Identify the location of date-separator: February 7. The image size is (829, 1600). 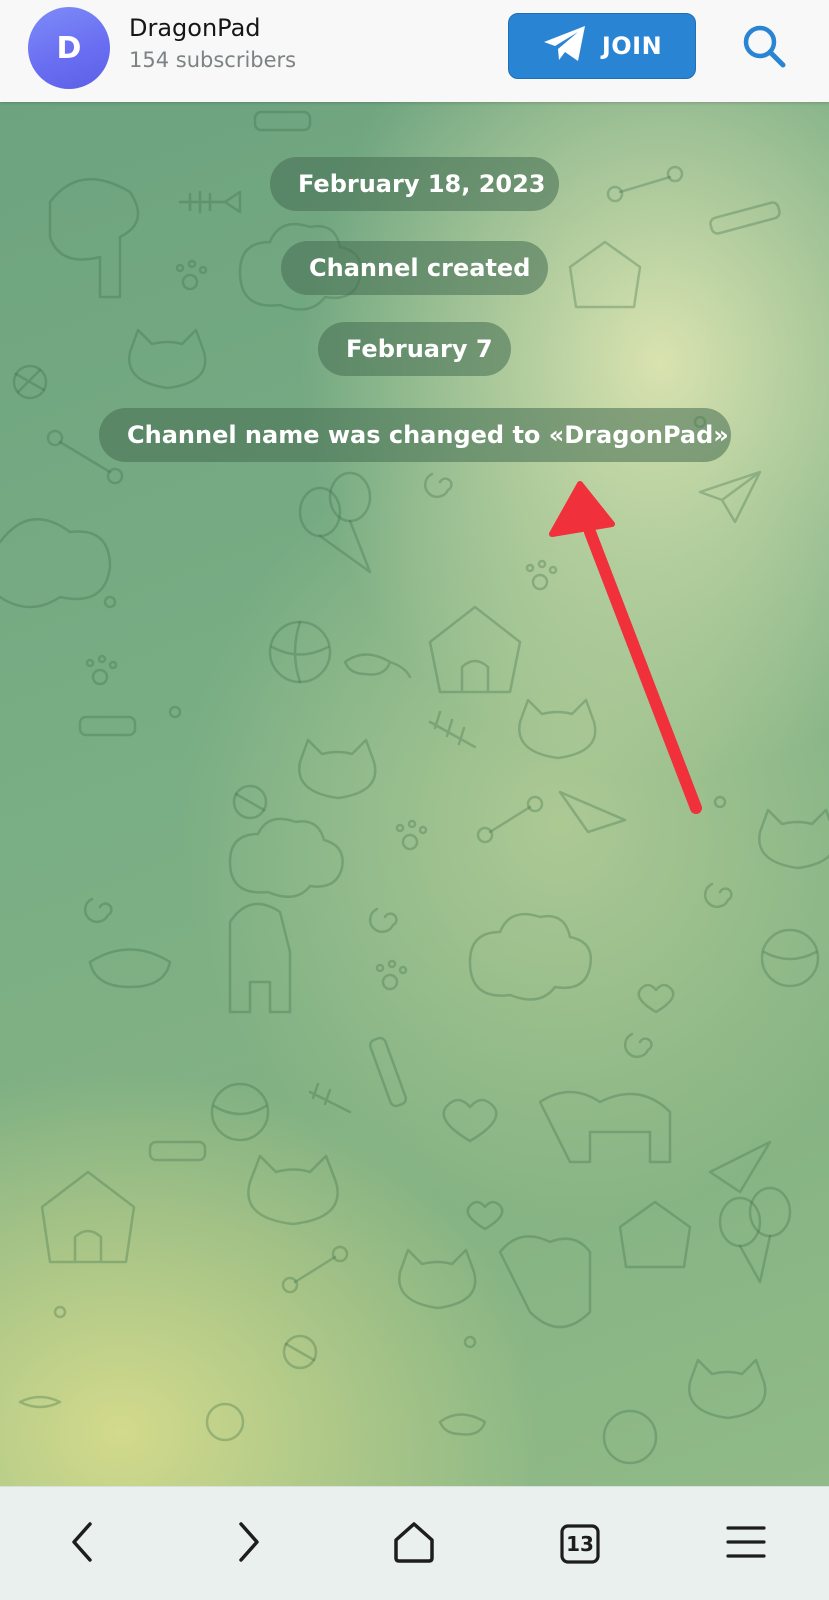
(414, 349).